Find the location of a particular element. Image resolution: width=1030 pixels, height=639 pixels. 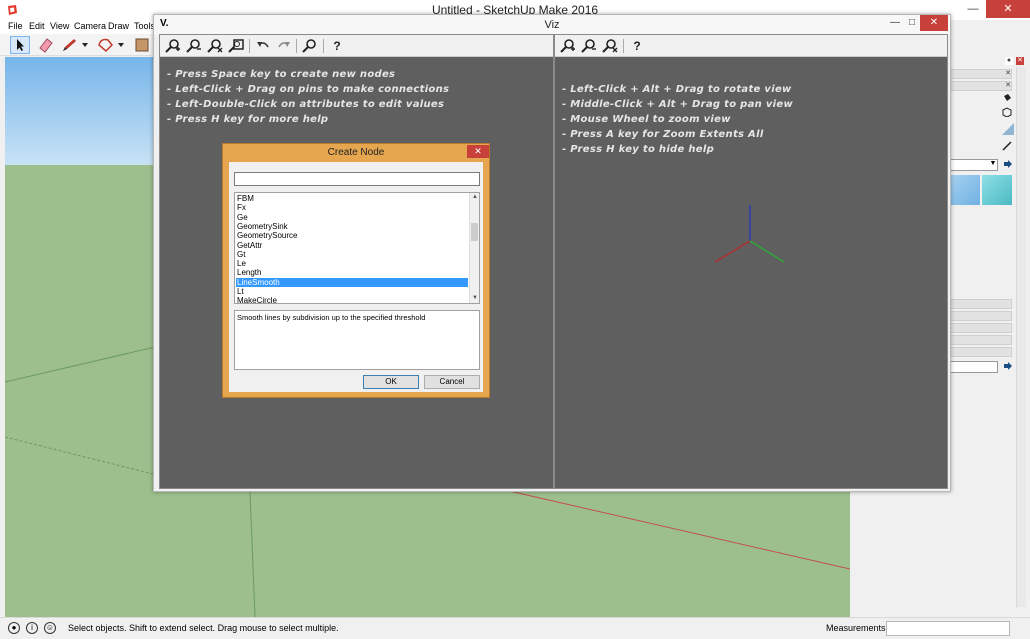

help-text-line: - Press A key for Zoom Extents All is located at coordinates (663, 134).